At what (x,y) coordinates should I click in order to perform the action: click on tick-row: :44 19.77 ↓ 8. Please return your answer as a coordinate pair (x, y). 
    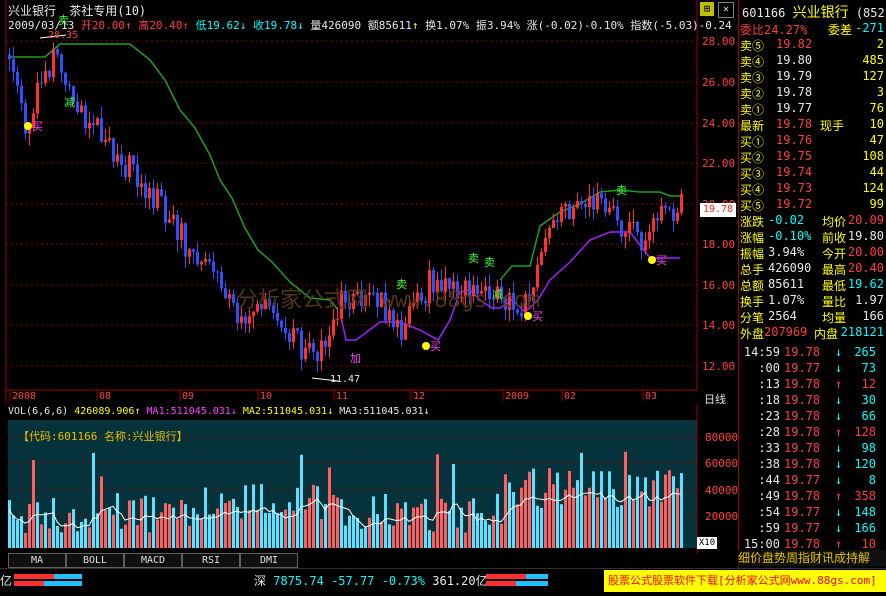
    Looking at the image, I should click on (813, 481).